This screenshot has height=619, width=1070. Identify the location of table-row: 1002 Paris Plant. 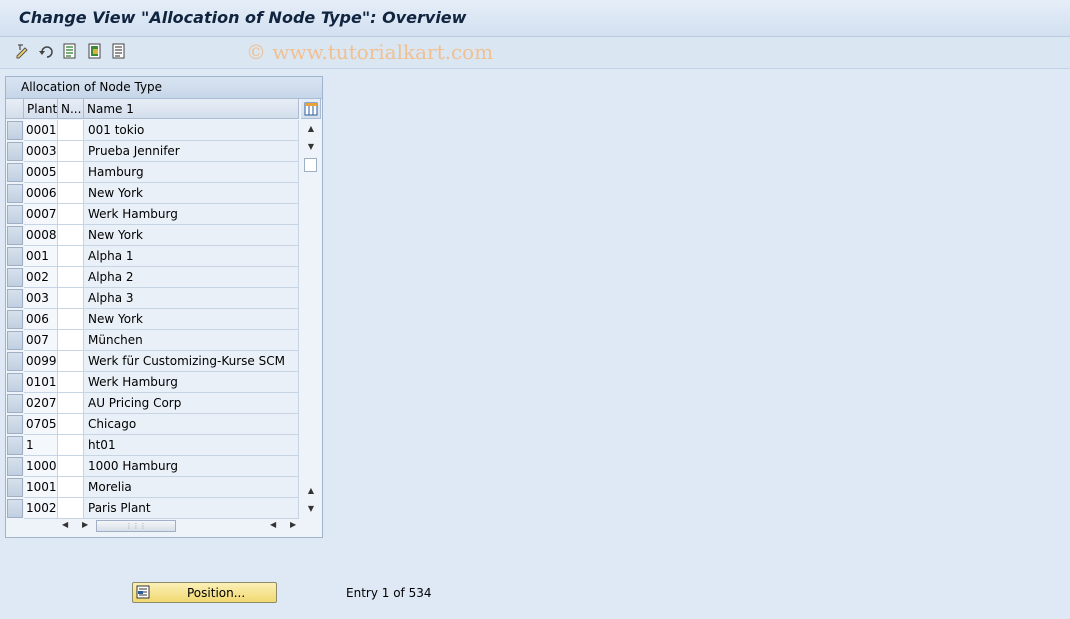
(156, 508).